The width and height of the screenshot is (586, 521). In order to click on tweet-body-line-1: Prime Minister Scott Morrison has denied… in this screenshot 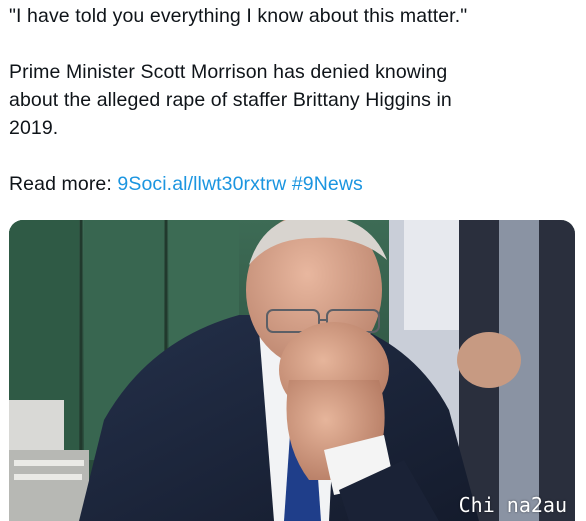, I will do `click(228, 72)`.